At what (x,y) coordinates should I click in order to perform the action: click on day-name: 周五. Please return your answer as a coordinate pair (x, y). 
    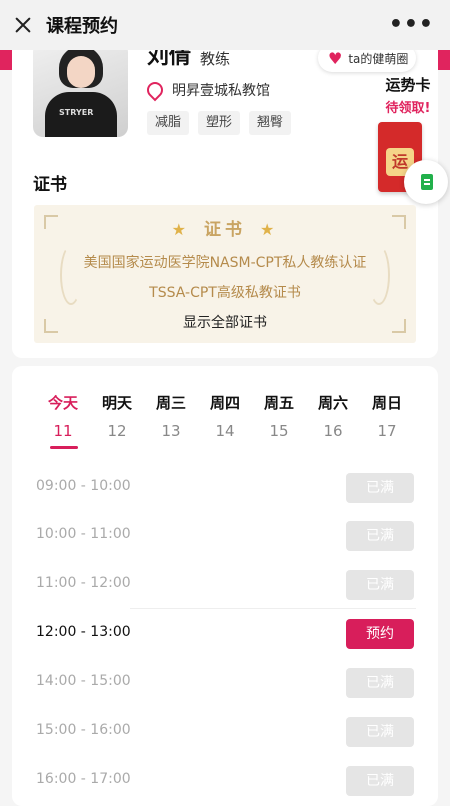
    Looking at the image, I should click on (278, 403).